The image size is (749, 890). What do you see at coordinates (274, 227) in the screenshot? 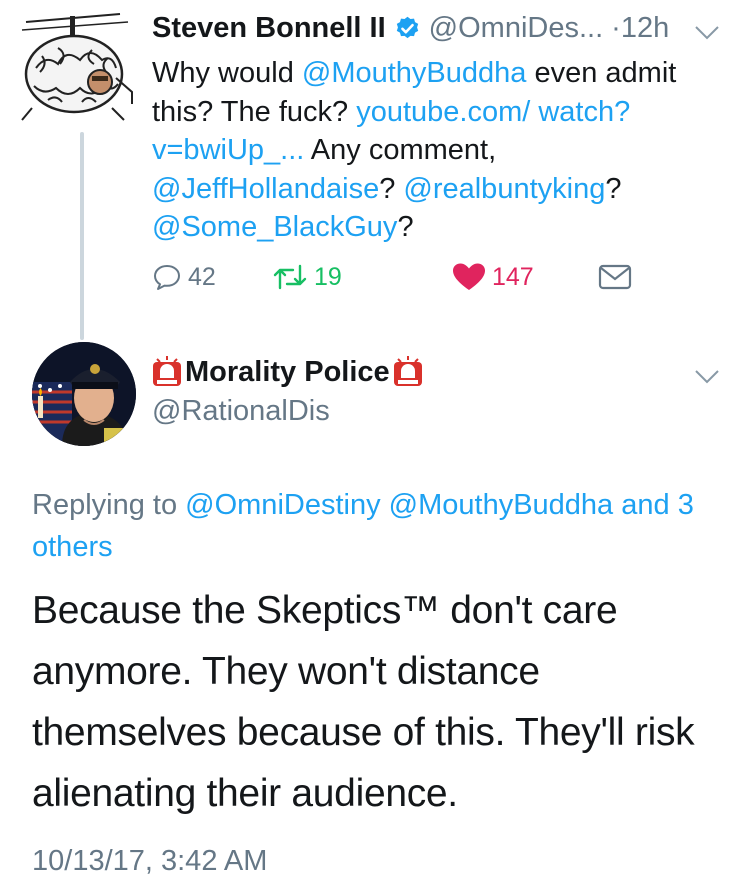
I see `mention-link: @Some_BlackGuy` at bounding box center [274, 227].